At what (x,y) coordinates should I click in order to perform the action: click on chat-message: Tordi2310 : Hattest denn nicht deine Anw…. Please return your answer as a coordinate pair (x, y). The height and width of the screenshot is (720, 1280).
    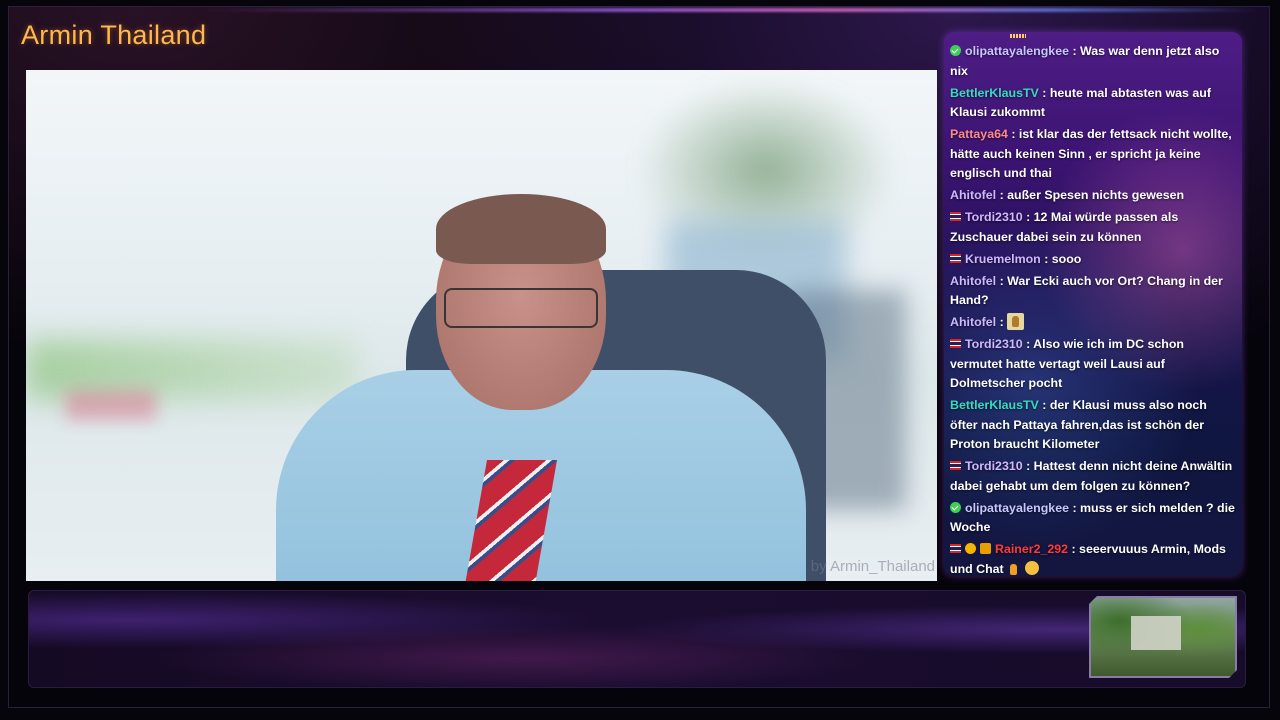
    Looking at the image, I should click on (1093, 476).